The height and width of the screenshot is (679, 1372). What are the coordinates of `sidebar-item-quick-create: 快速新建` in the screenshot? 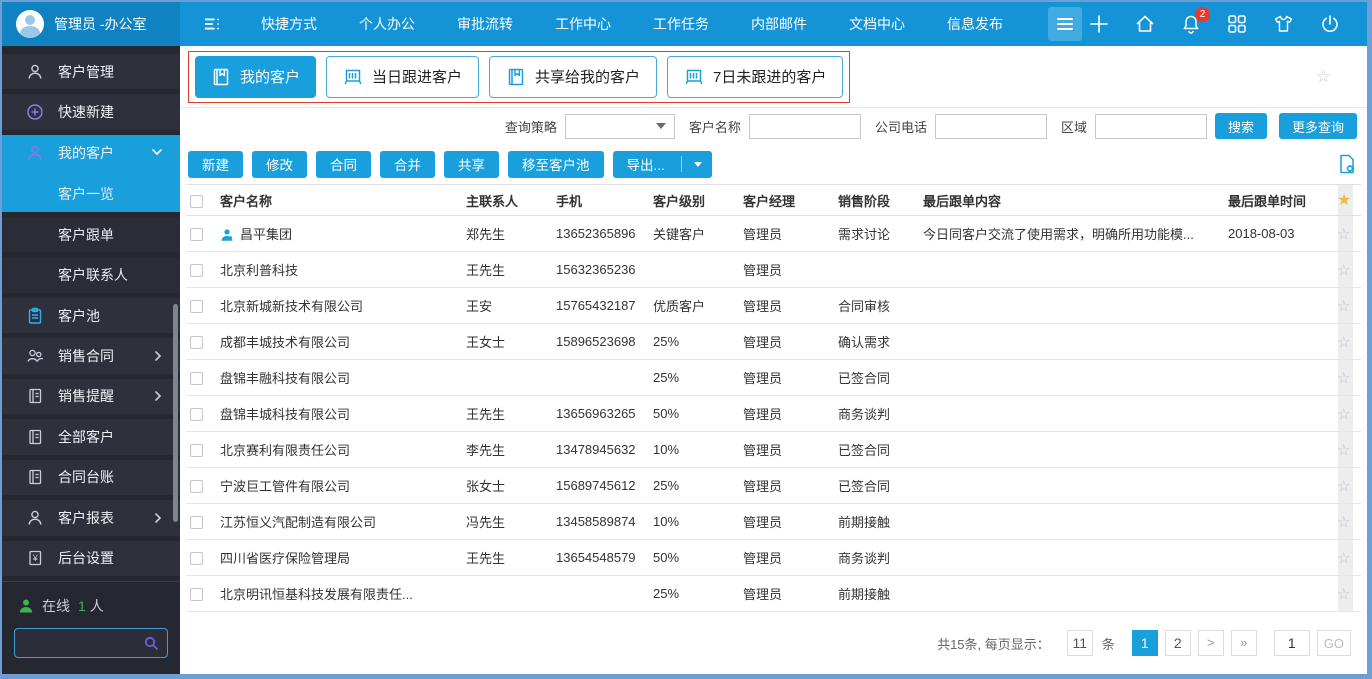 It's located at (91, 112).